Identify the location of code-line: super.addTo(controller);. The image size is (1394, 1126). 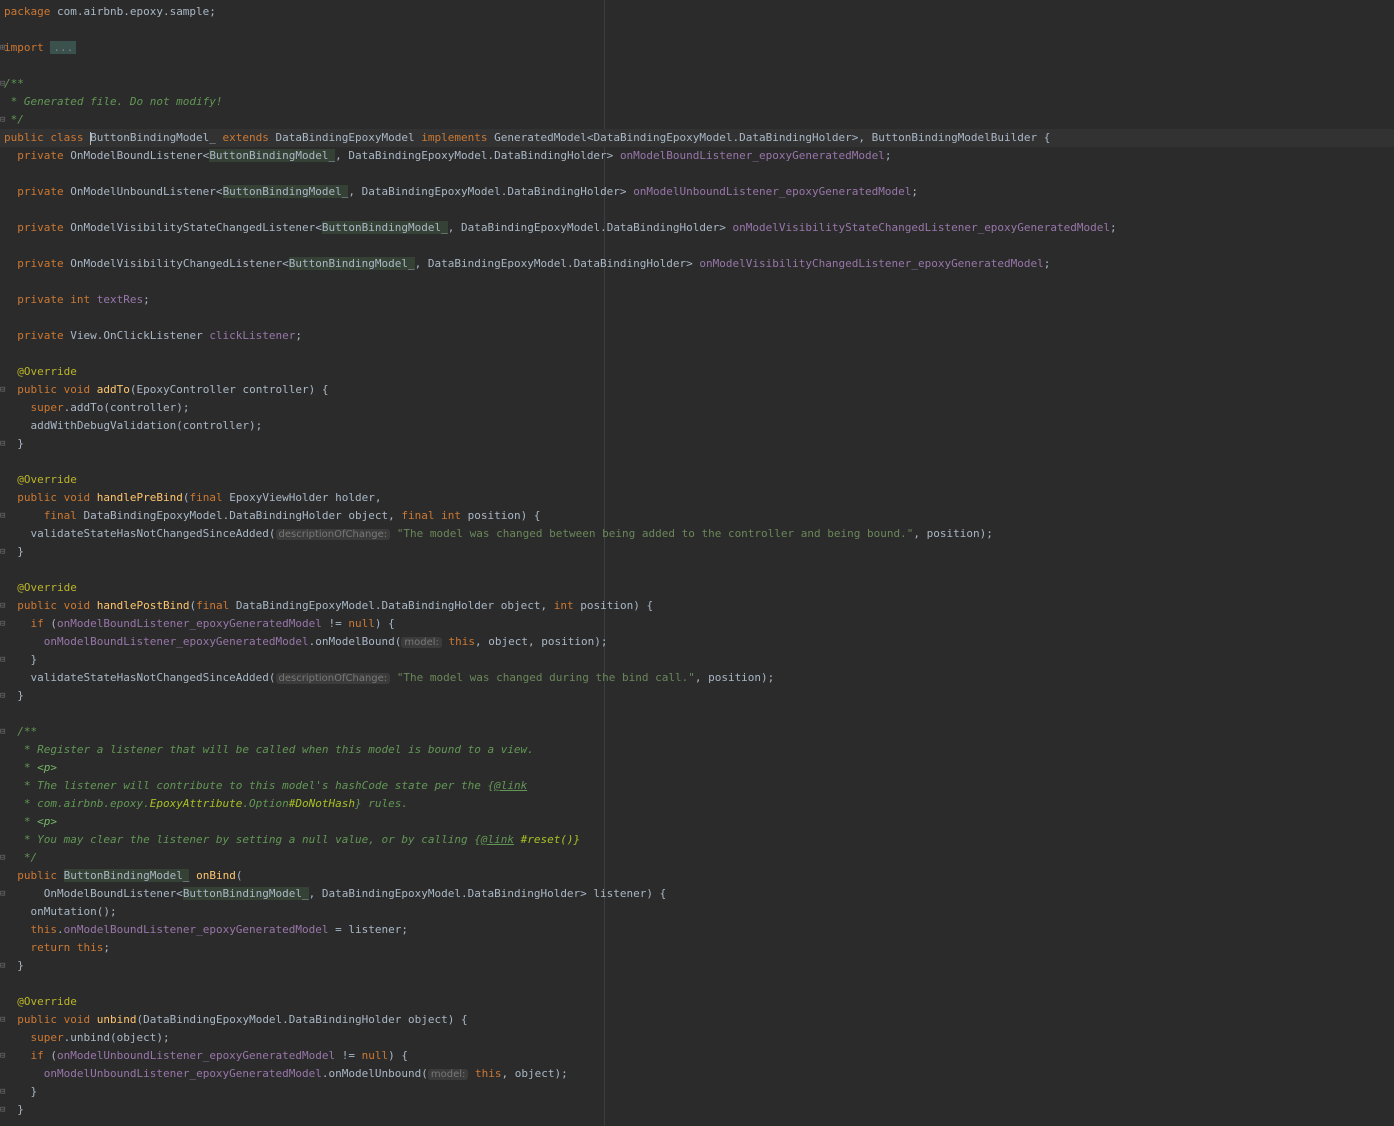
(697, 408).